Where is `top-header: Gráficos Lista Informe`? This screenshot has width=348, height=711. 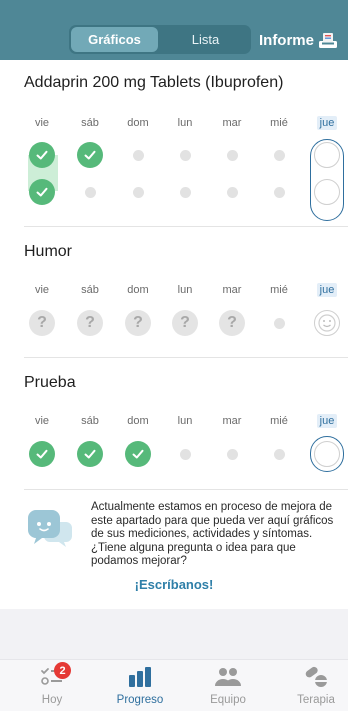
top-header: Gráficos Lista Informe is located at coordinates (174, 30).